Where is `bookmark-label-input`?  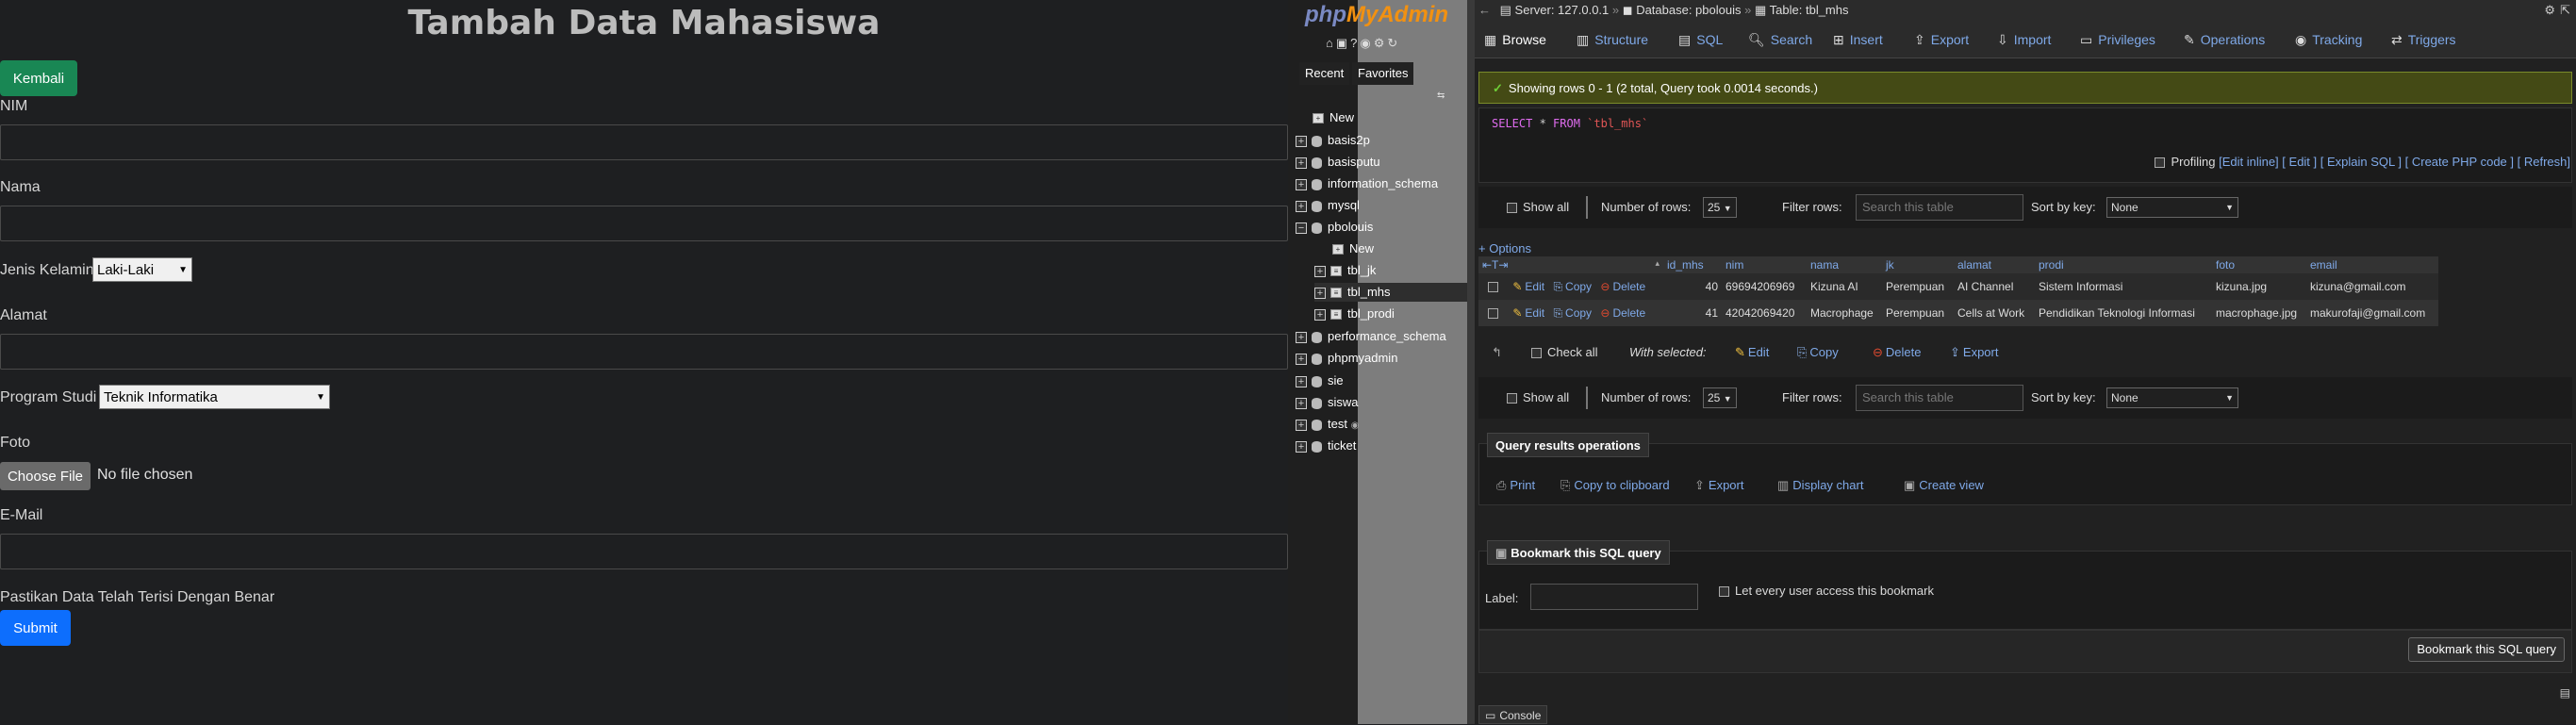
bookmark-label-input is located at coordinates (1614, 597).